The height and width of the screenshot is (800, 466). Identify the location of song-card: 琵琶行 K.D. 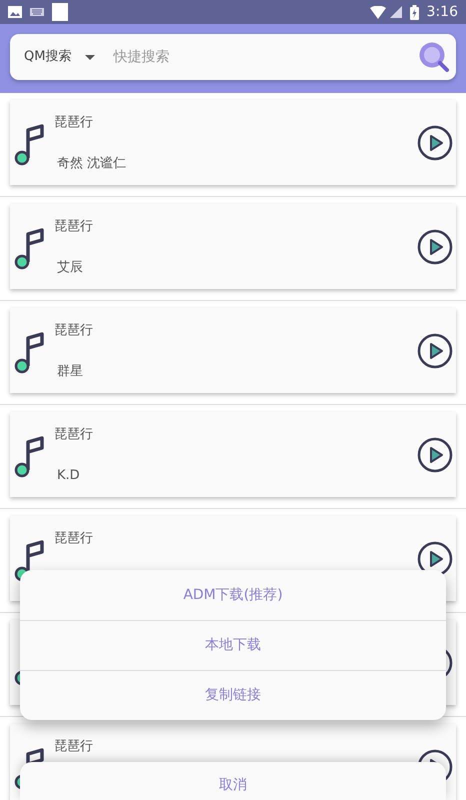
(233, 454).